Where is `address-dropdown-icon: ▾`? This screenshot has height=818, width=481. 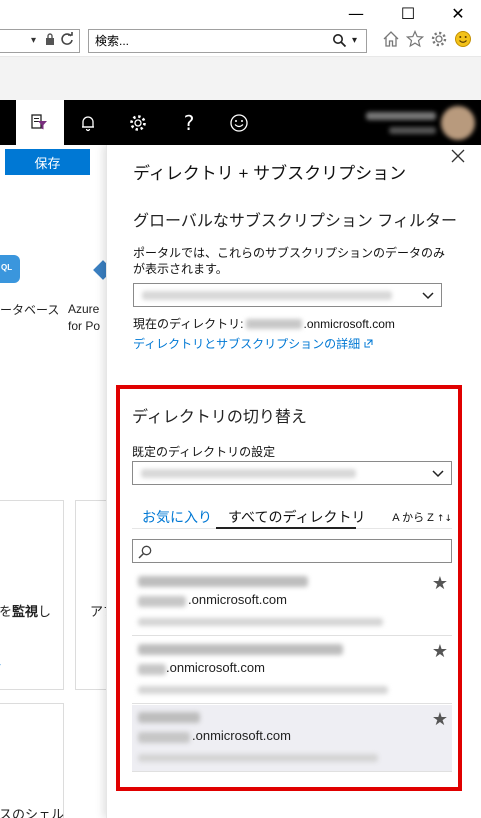 address-dropdown-icon: ▾ is located at coordinates (33, 40).